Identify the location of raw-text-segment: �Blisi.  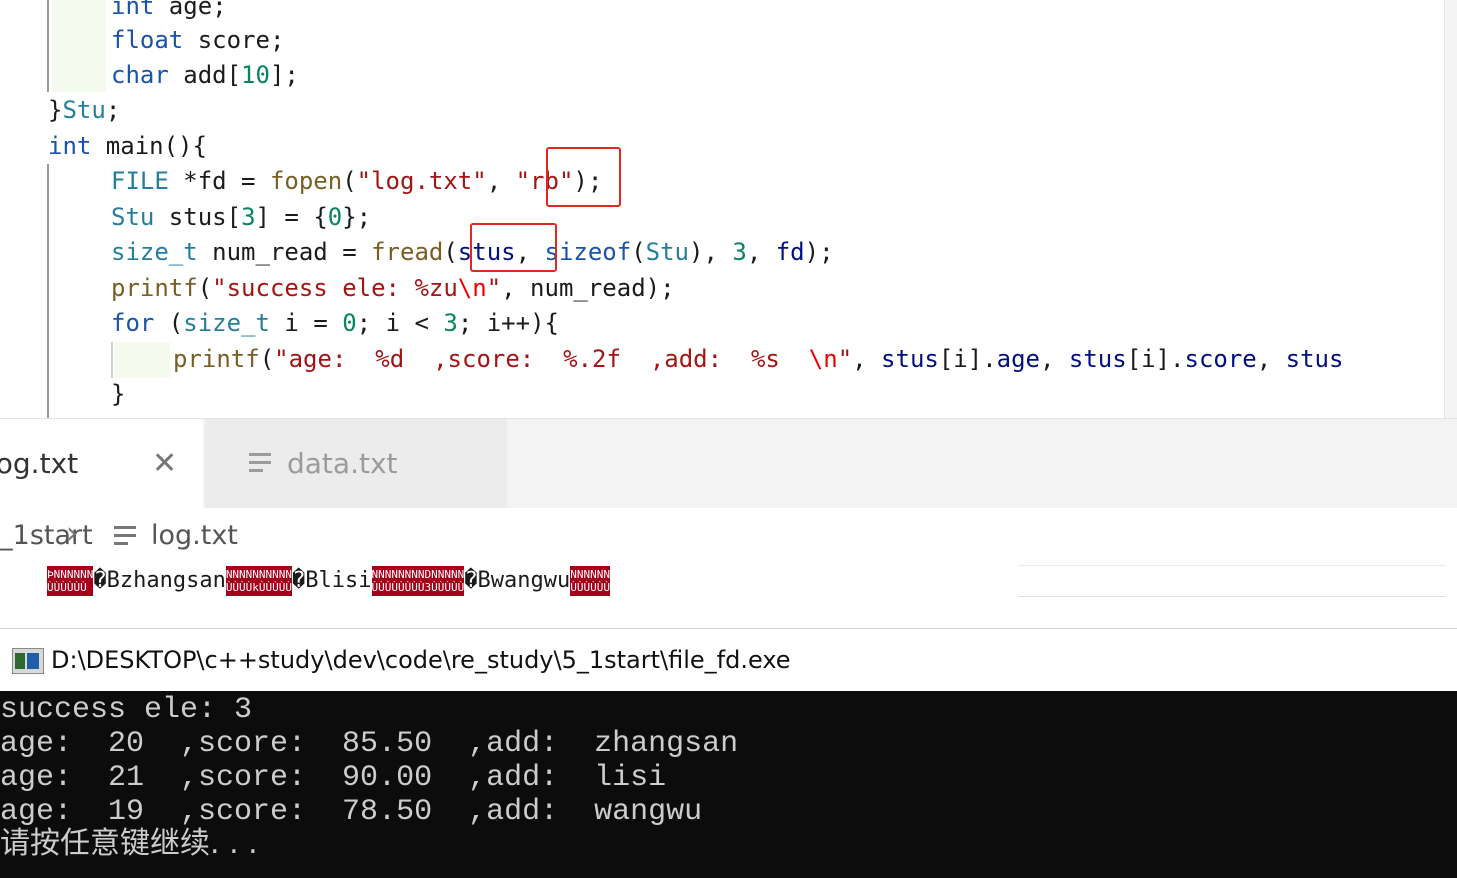
(332, 580).